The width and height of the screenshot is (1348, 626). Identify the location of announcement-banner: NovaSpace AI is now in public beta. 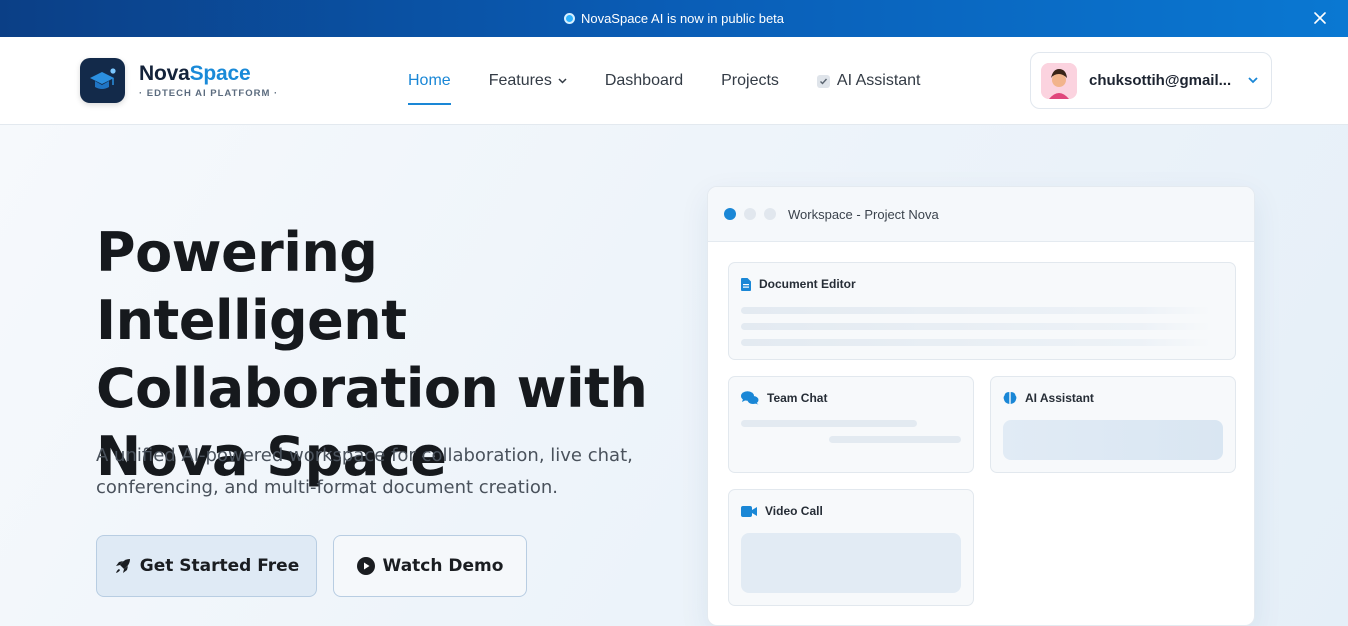
(674, 18).